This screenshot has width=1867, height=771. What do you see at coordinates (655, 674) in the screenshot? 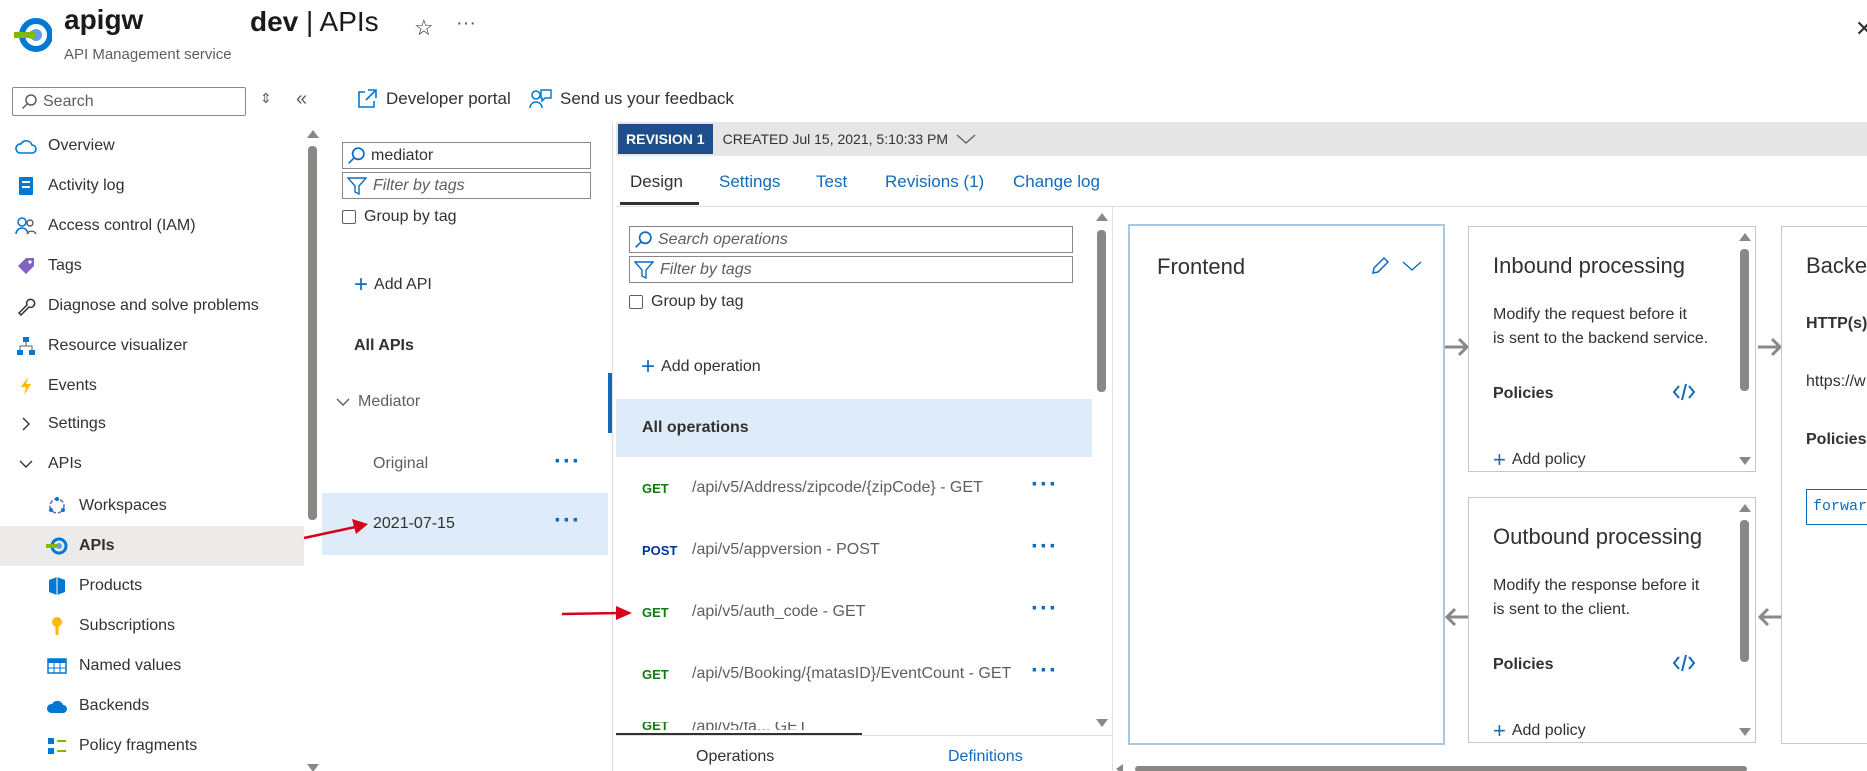
I see `http-verb: GET` at bounding box center [655, 674].